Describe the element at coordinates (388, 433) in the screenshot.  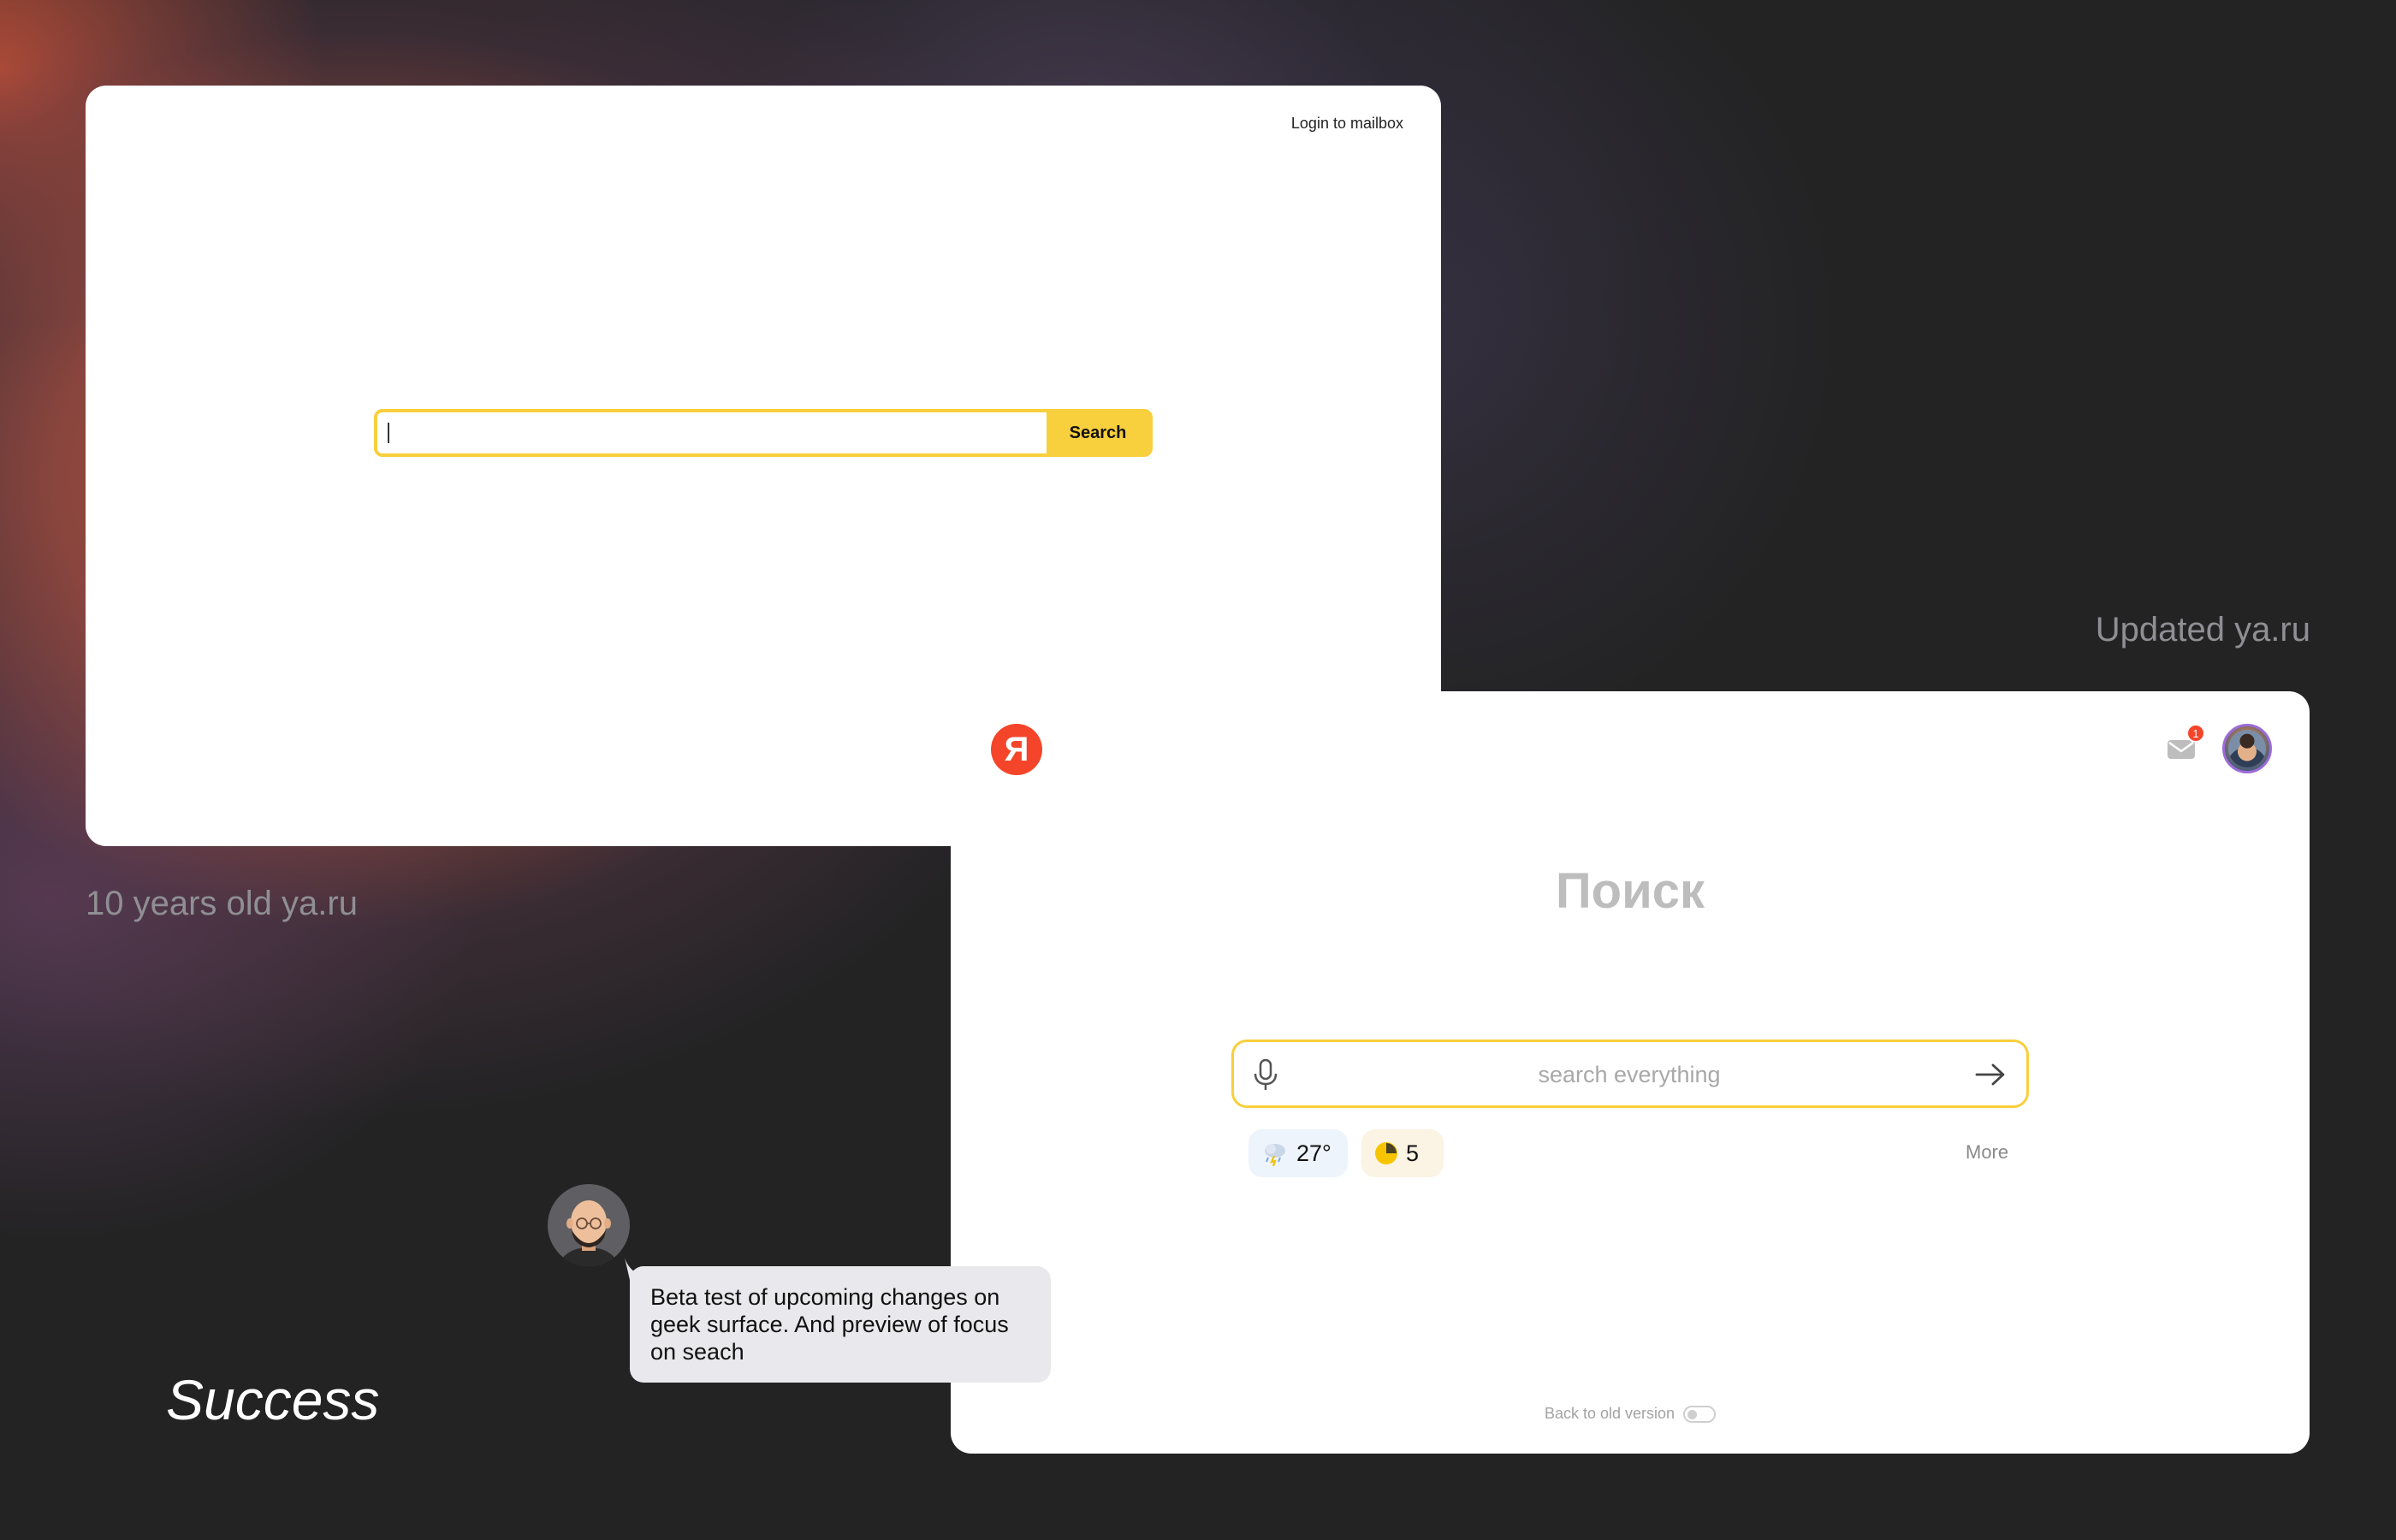
I see `text-caret` at that location.